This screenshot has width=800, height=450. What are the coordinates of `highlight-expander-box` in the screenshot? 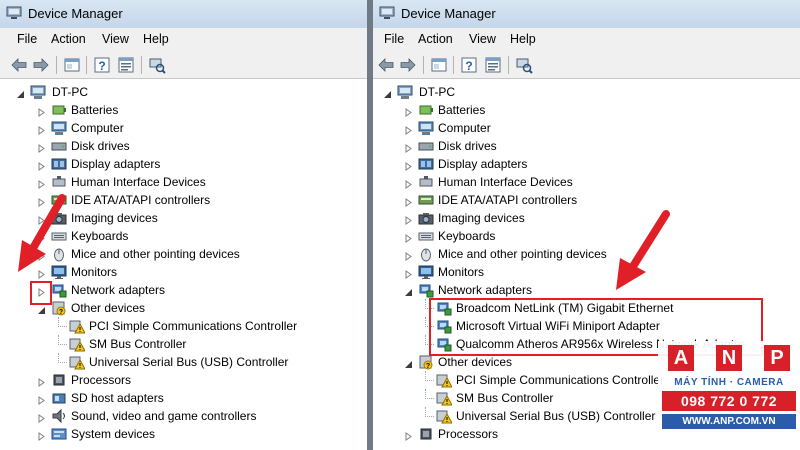 It's located at (41, 293).